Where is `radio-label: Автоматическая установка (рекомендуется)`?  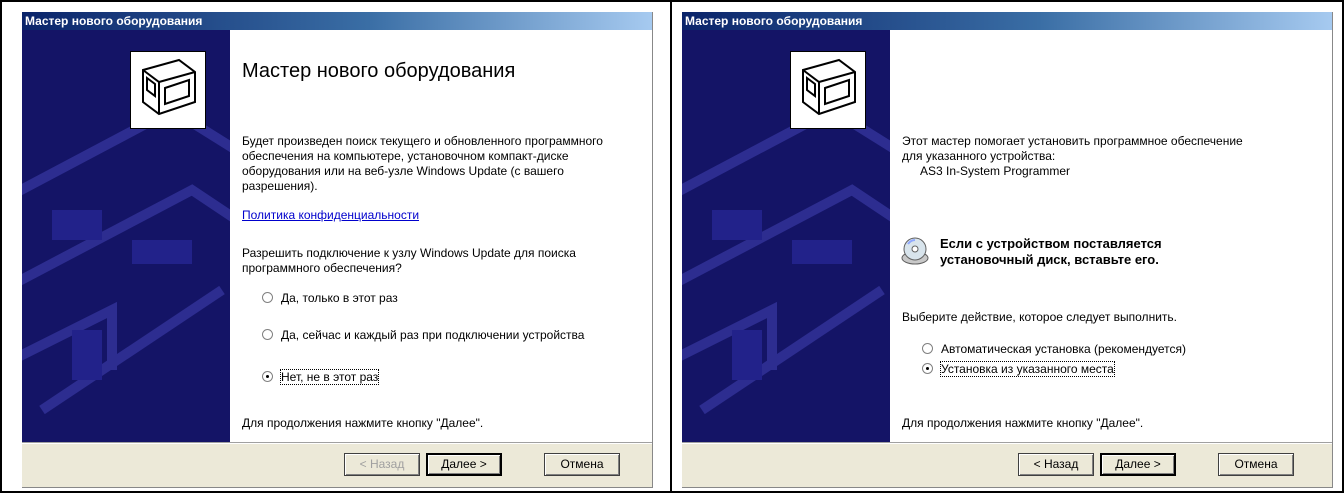
radio-label: Автоматическая установка (рекомендуется) is located at coordinates (1064, 349).